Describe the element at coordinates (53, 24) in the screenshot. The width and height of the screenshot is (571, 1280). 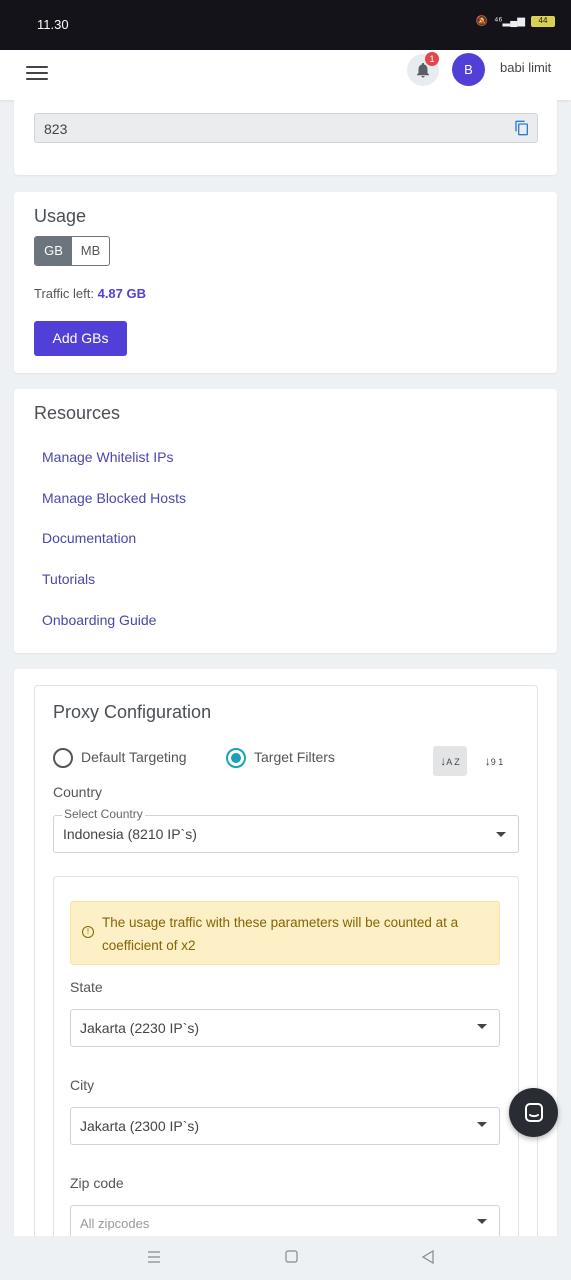
I see `status-time: 11.30` at that location.